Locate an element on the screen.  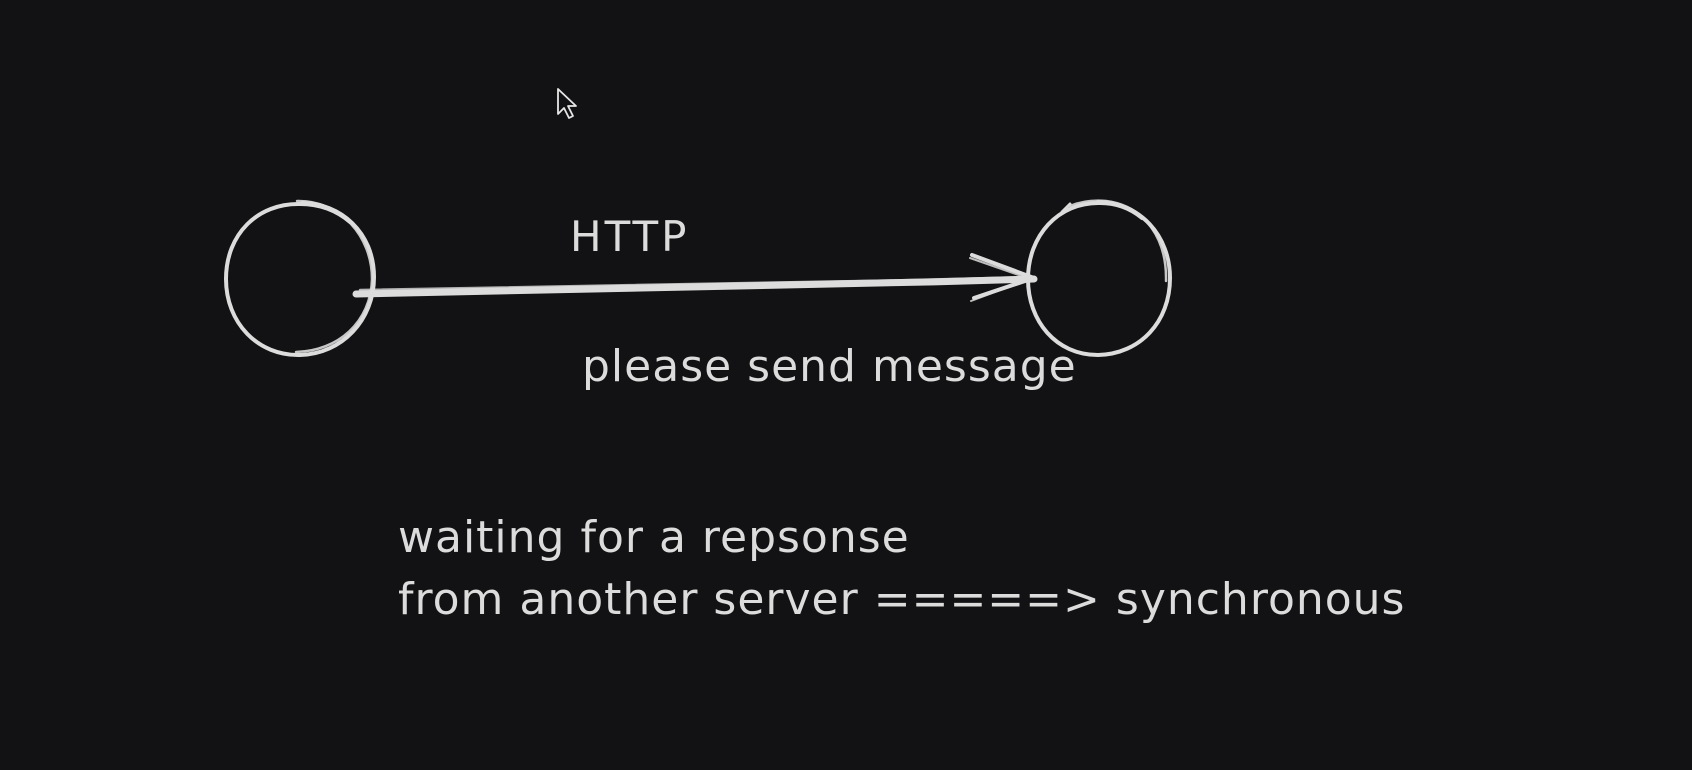
request-edge-label: please send message is located at coordinates (829, 366).